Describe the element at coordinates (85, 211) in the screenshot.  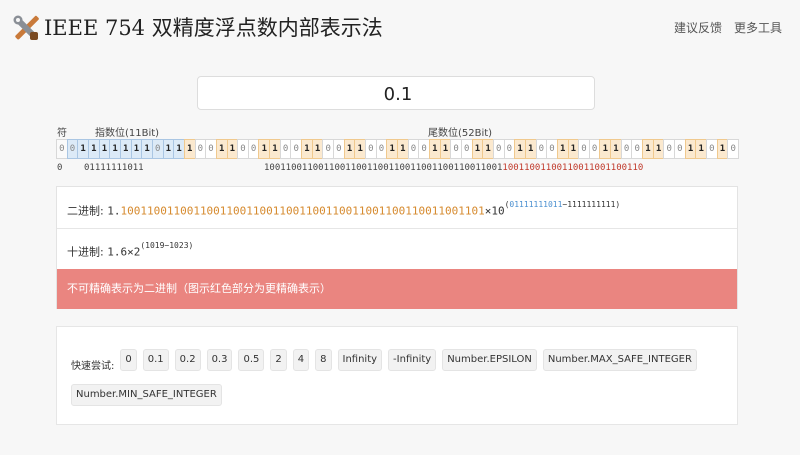
I see `binary-label: 二进制:` at that location.